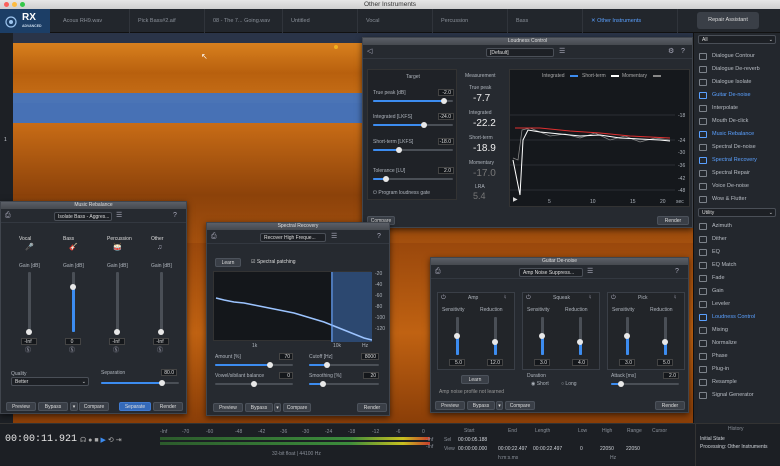  Describe the element at coordinates (53, 406) in the screenshot. I see `rebalance-bypass-button: Bypass` at that location.